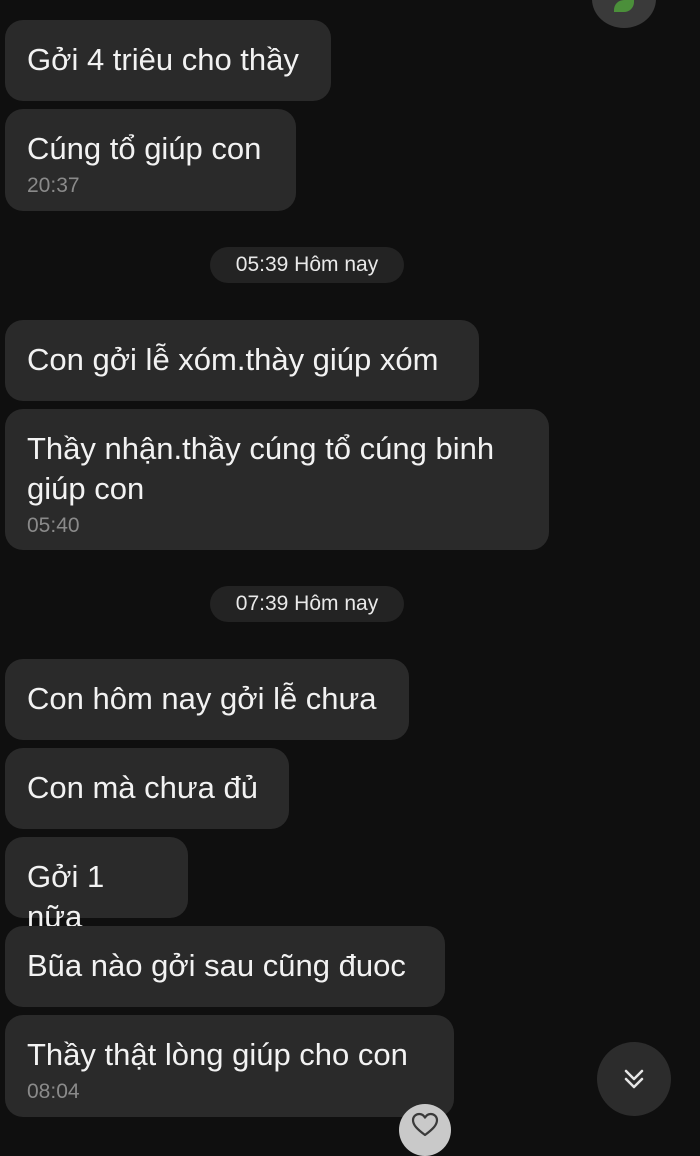  I want to click on message-bubble: Thầy thật lòng giúp cho con 08:04, so click(229, 1066).